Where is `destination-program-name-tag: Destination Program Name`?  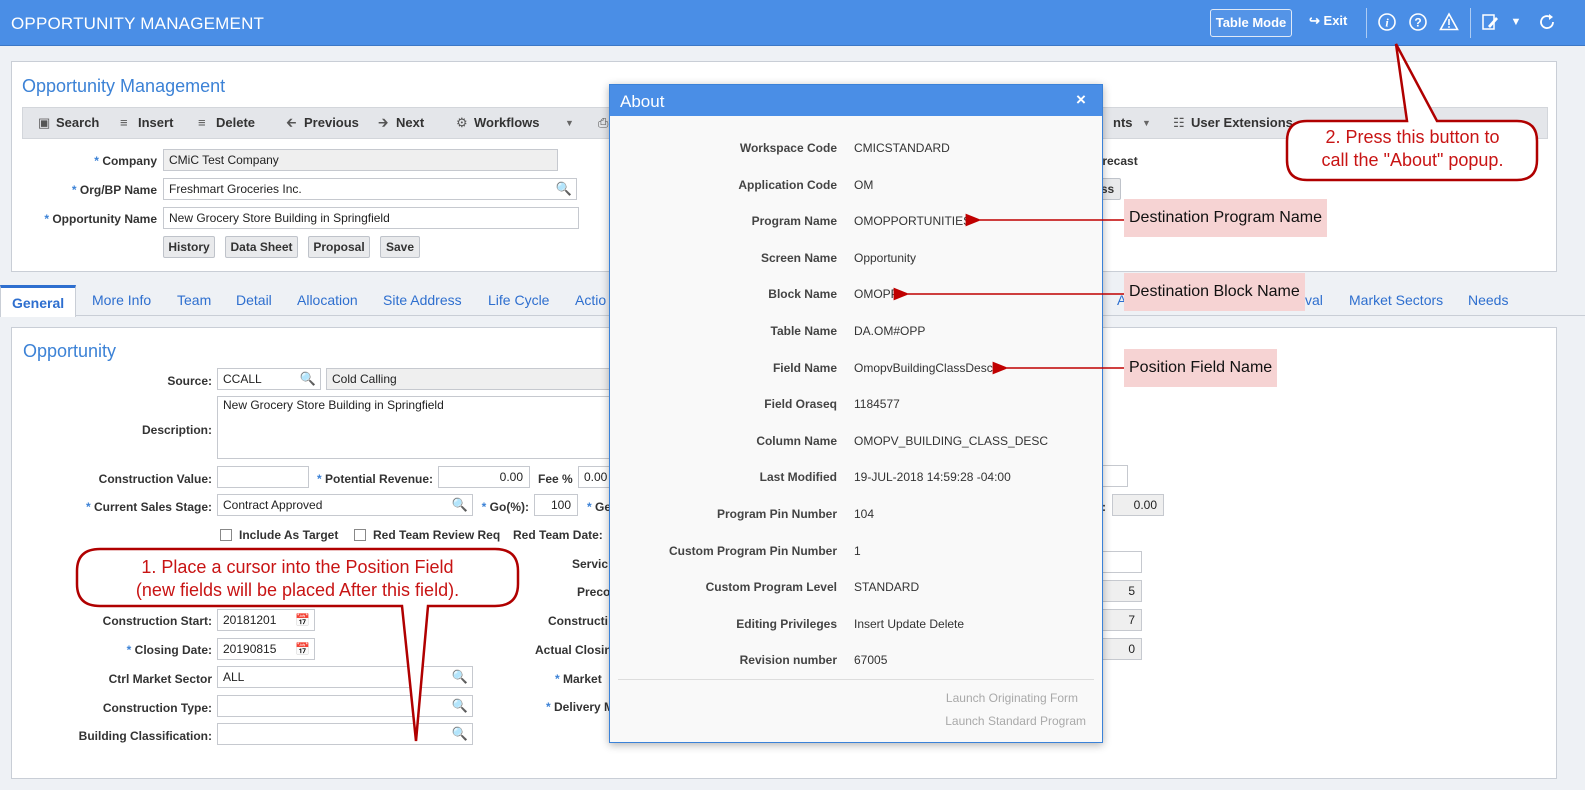
destination-program-name-tag: Destination Program Name is located at coordinates (1225, 218).